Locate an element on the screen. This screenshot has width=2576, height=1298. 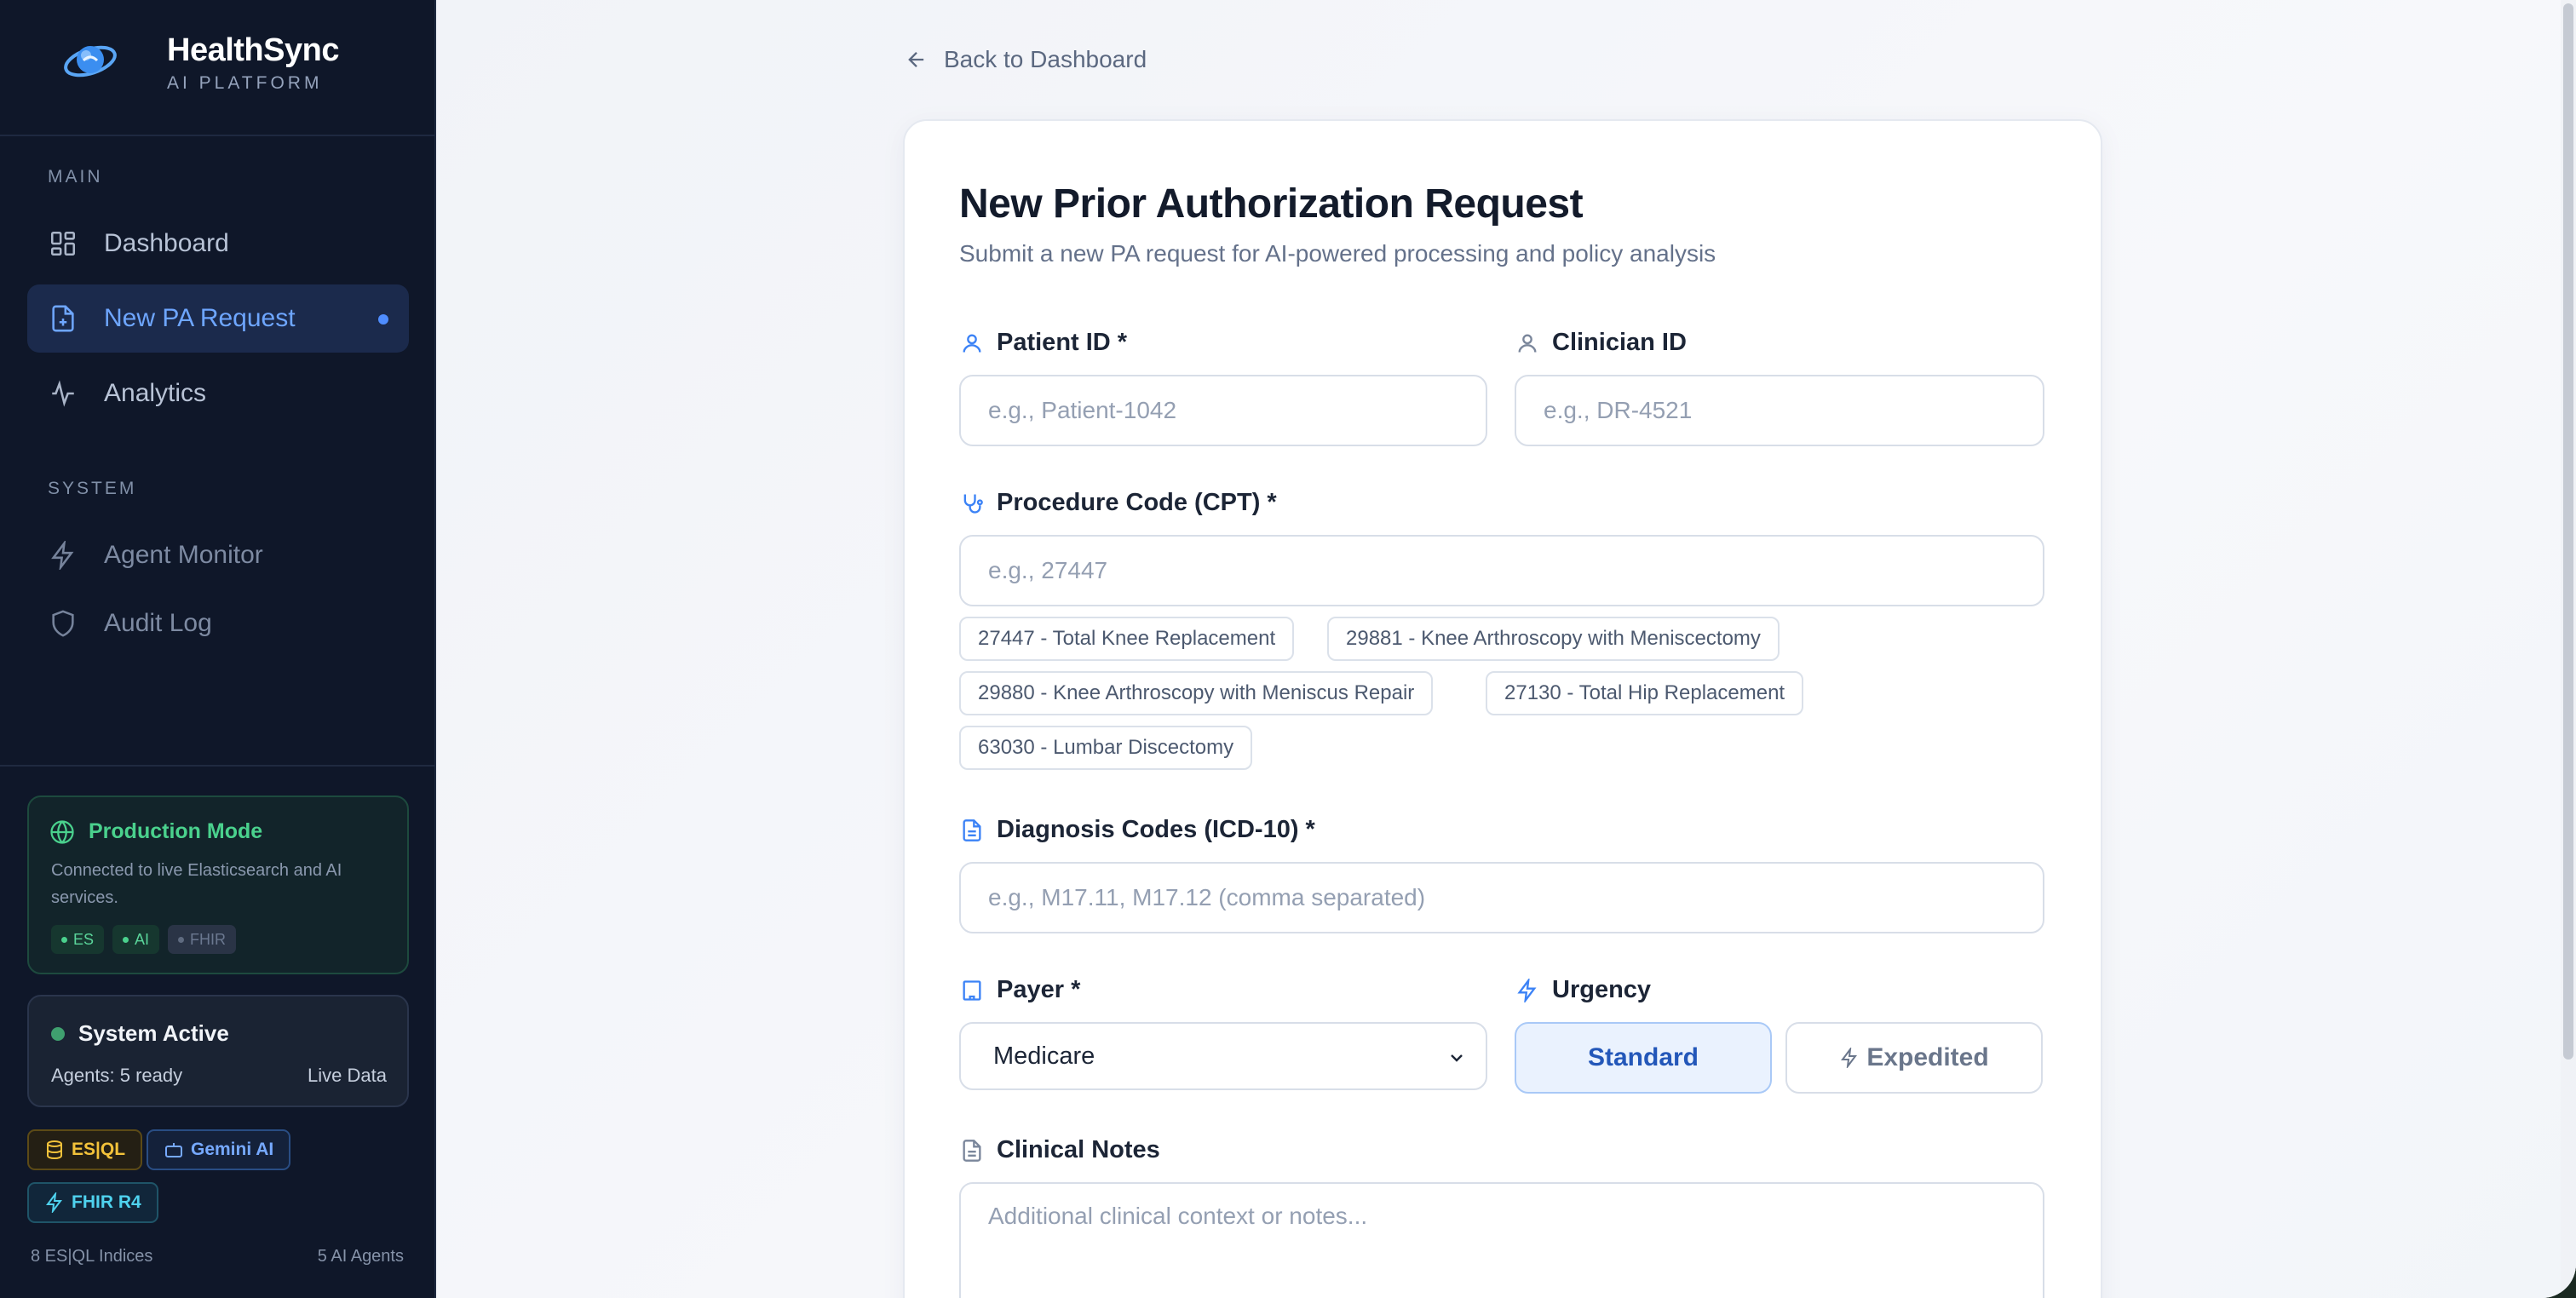
chevron-down-icon is located at coordinates (1457, 1058).